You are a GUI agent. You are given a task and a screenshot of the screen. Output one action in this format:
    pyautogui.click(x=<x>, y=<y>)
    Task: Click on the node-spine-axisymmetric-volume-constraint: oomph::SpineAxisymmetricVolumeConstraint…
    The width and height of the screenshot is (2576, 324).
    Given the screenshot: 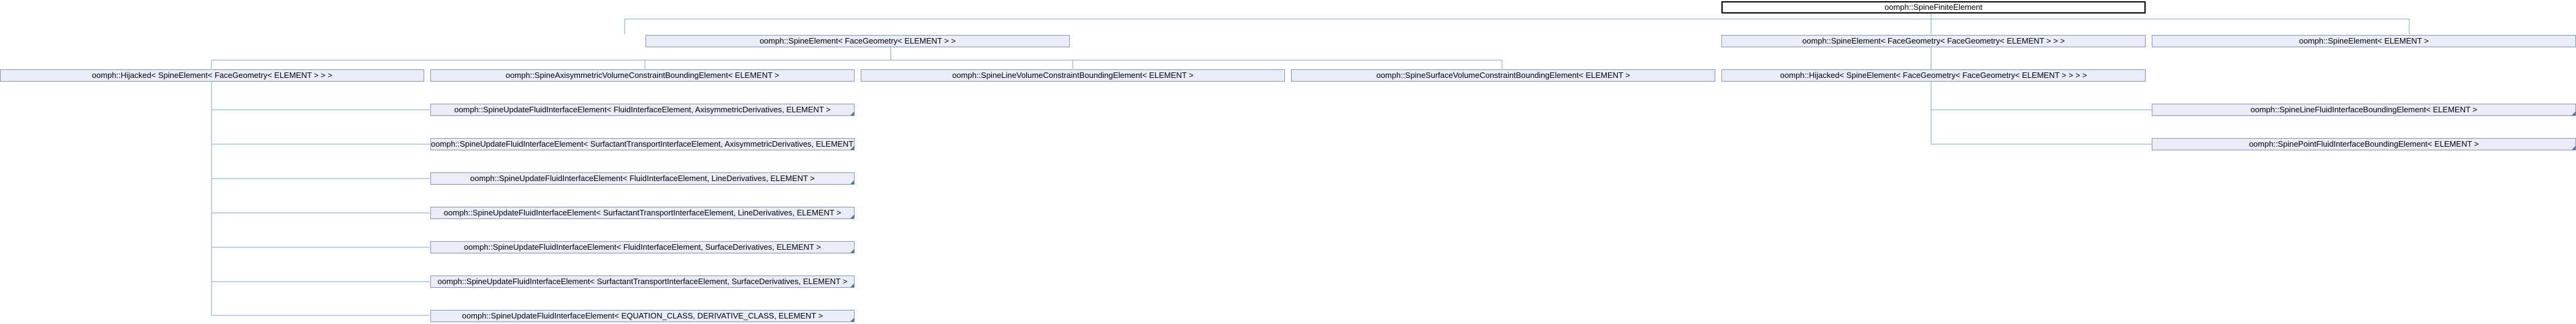 What is the action you would take?
    pyautogui.click(x=642, y=75)
    